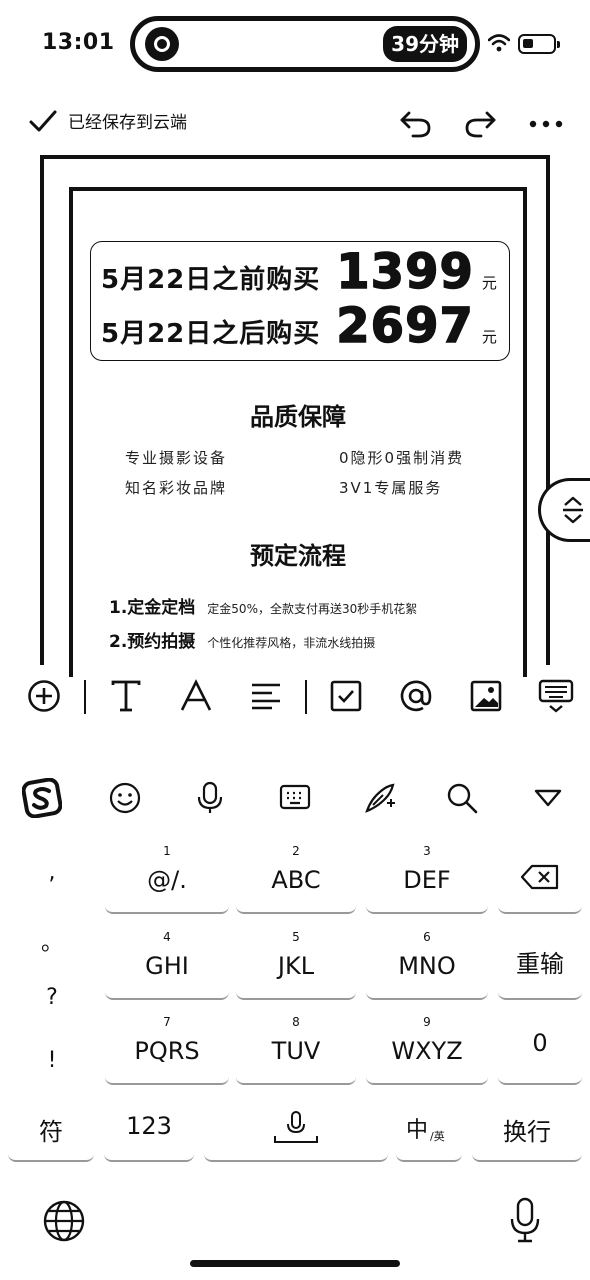 The width and height of the screenshot is (590, 1280). Describe the element at coordinates (527, 1130) in the screenshot. I see `enter-key: 换行` at that location.